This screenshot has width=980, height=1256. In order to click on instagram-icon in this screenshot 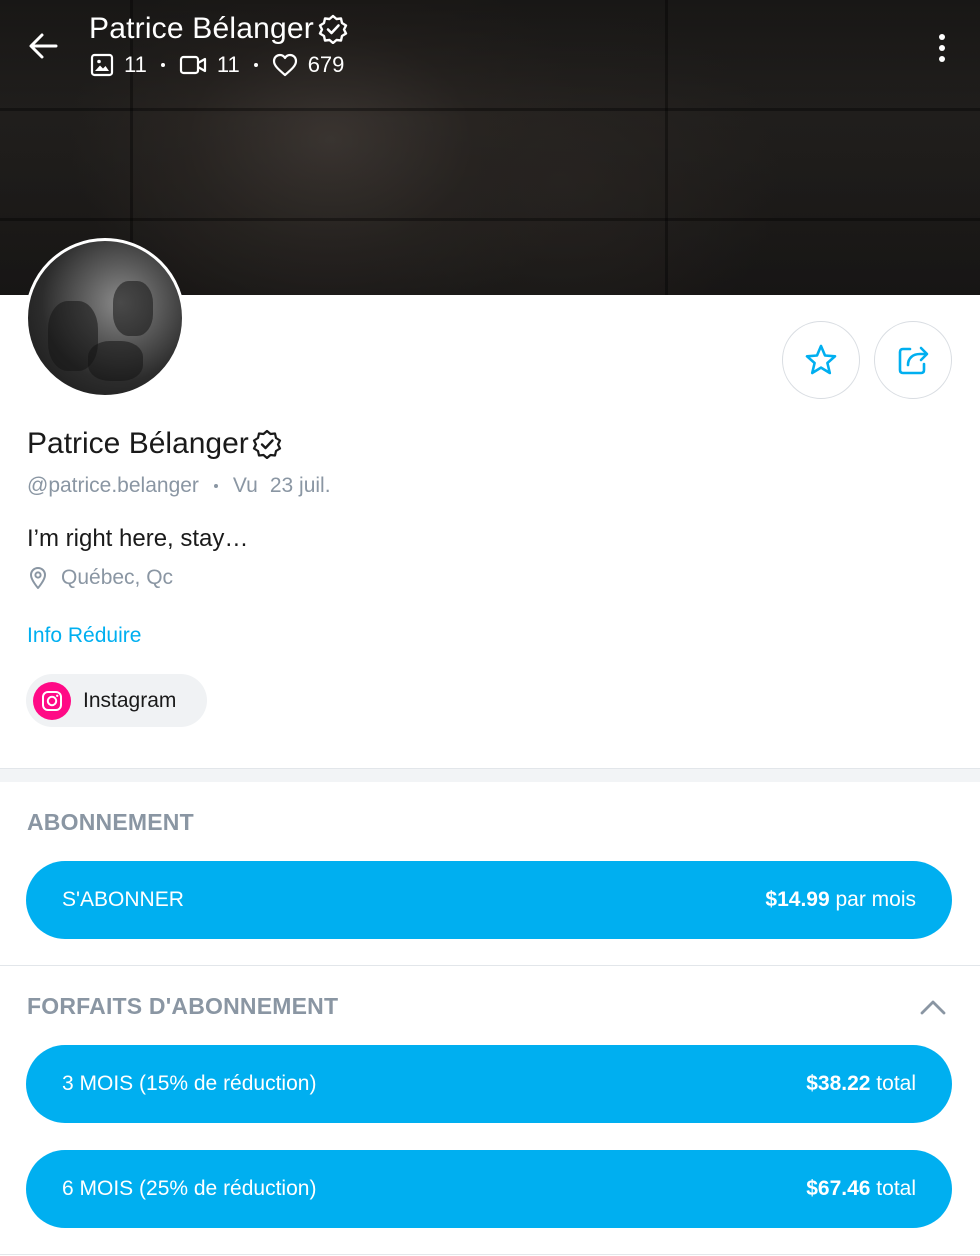, I will do `click(52, 700)`.